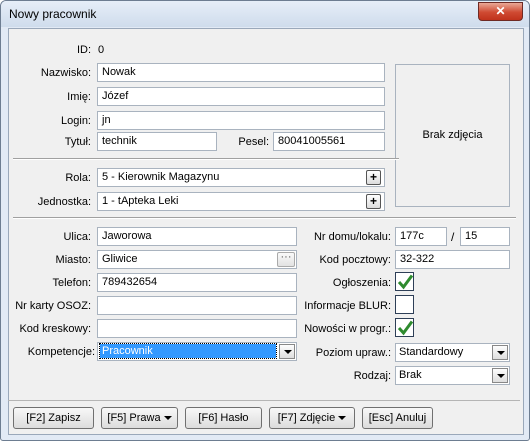  I want to click on informacje-blur-checkbox, so click(404, 304).